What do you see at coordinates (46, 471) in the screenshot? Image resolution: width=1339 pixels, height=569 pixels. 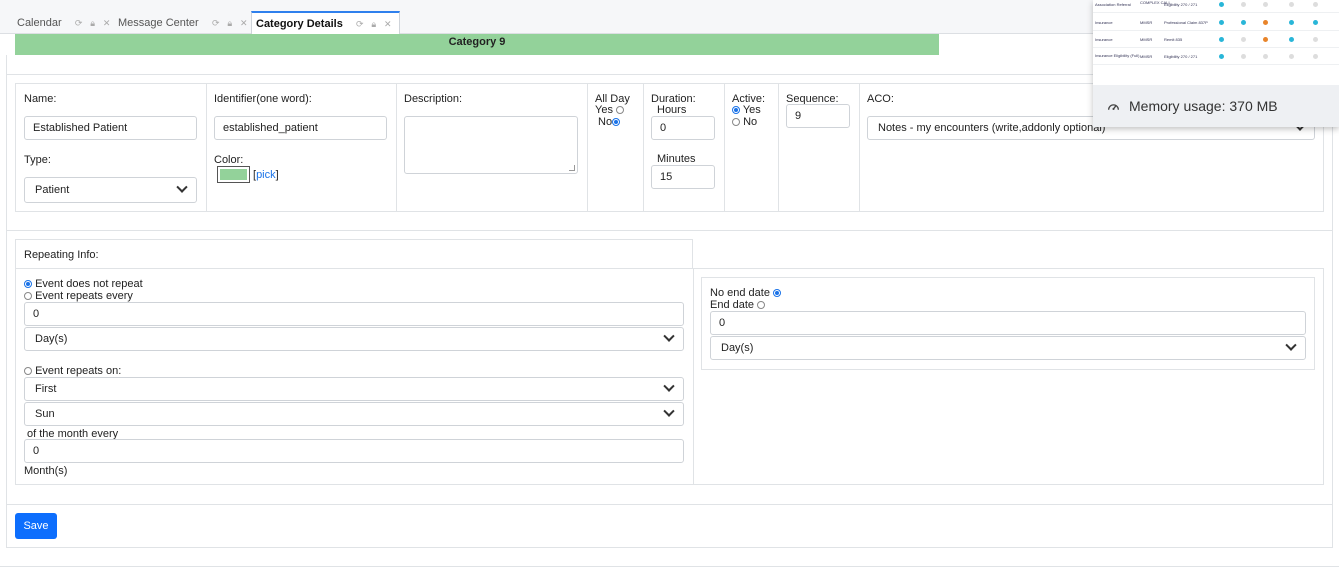 I see `months-label: Month(s)` at bounding box center [46, 471].